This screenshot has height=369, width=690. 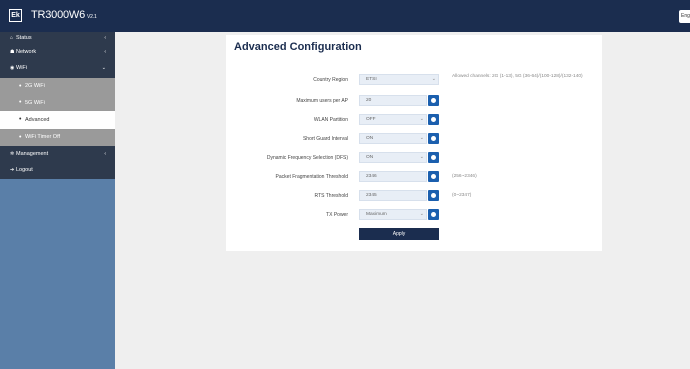 I want to click on sidebar-item-management: ✲ Management ‹, so click(x=57, y=154).